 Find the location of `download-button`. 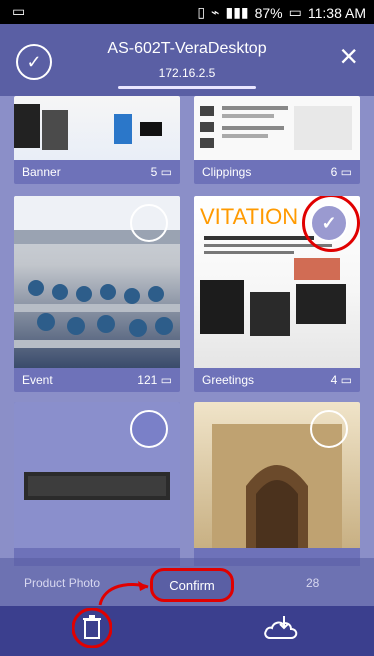

download-button is located at coordinates (280, 630).